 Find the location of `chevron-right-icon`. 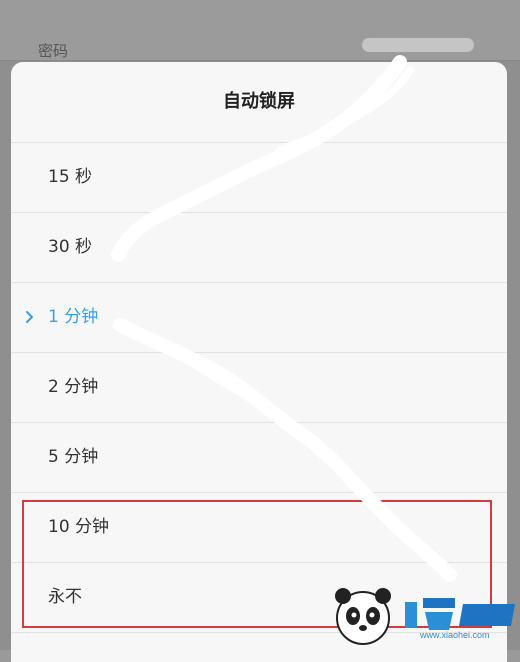

chevron-right-icon is located at coordinates (30, 317).